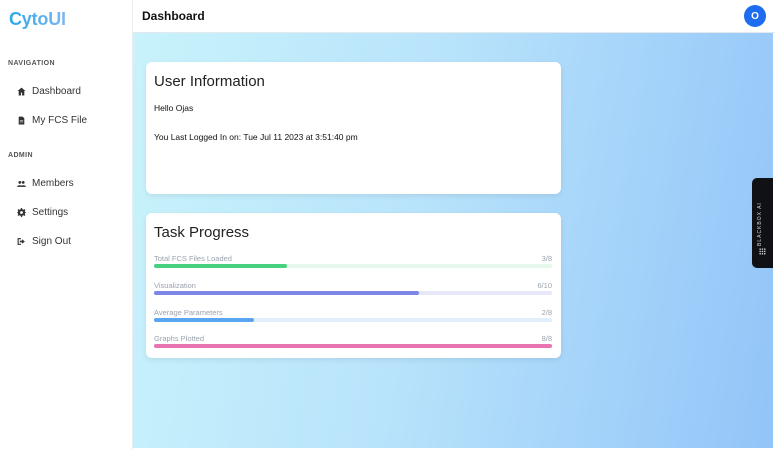  I want to click on avatar: O, so click(755, 16).